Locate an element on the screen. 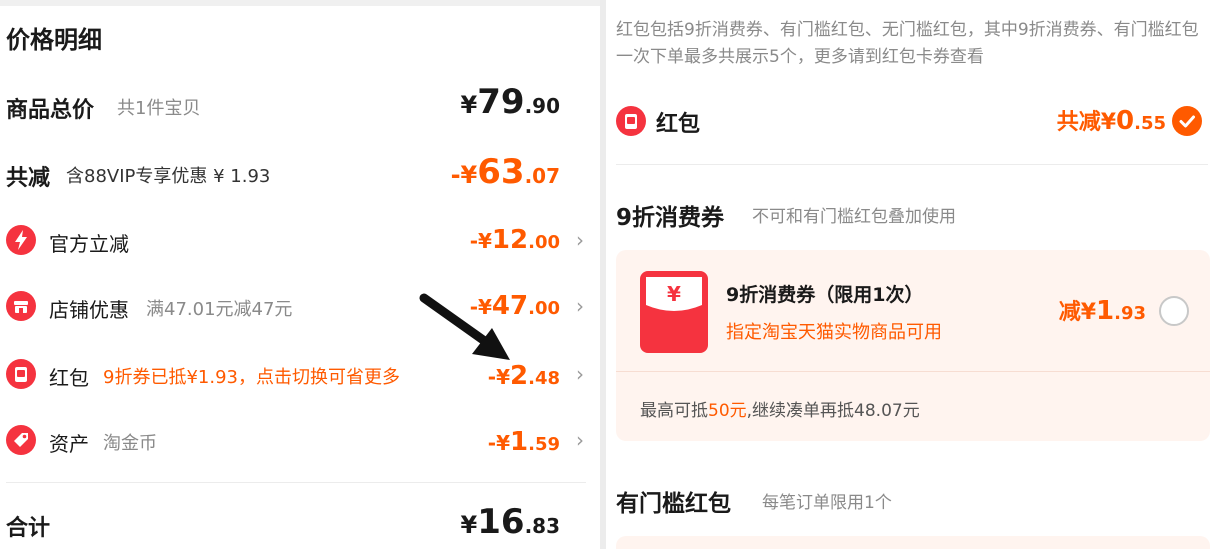 The image size is (1218, 549). red-packet-total-saving: 共减¥0.55 is located at coordinates (1111, 121).